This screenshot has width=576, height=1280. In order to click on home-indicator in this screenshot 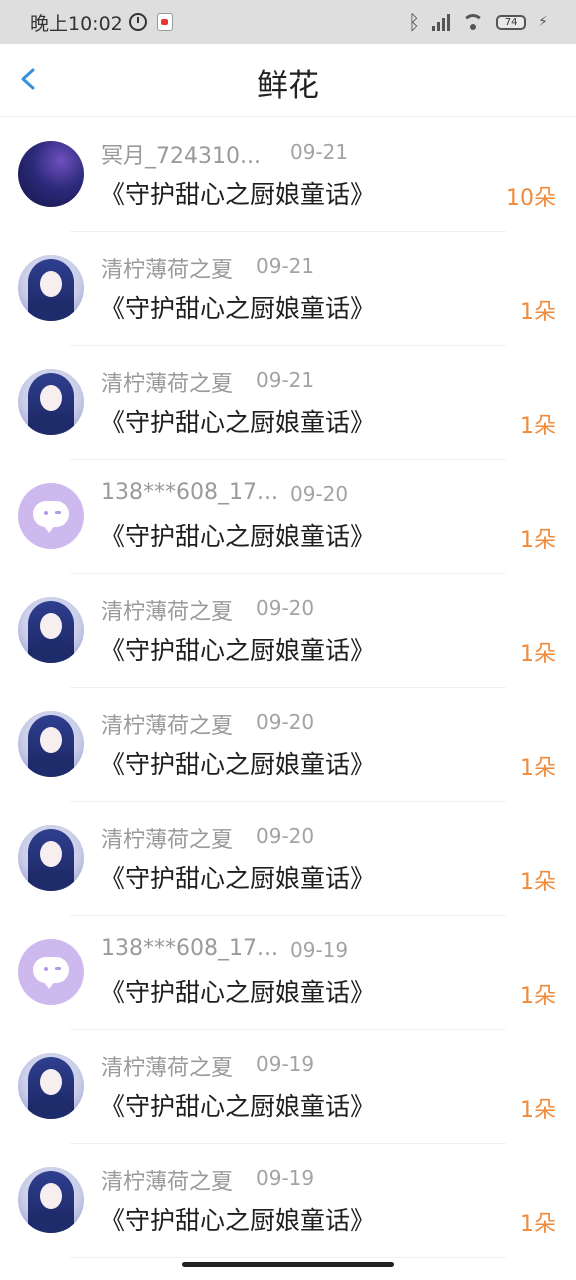, I will do `click(288, 1264)`.